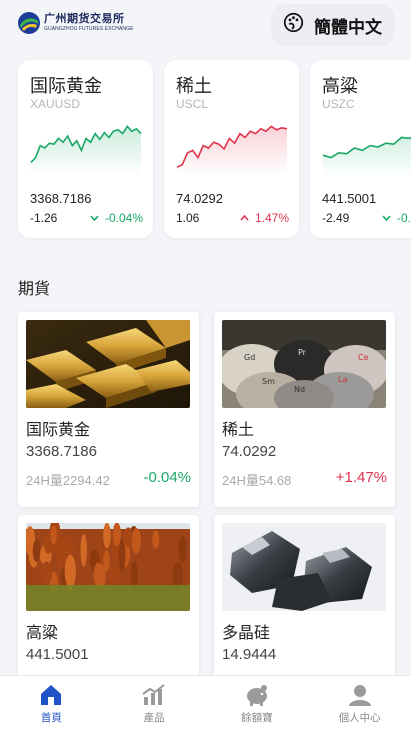  What do you see at coordinates (361, 477) in the screenshot?
I see `futures-percent: +1.47%` at bounding box center [361, 477].